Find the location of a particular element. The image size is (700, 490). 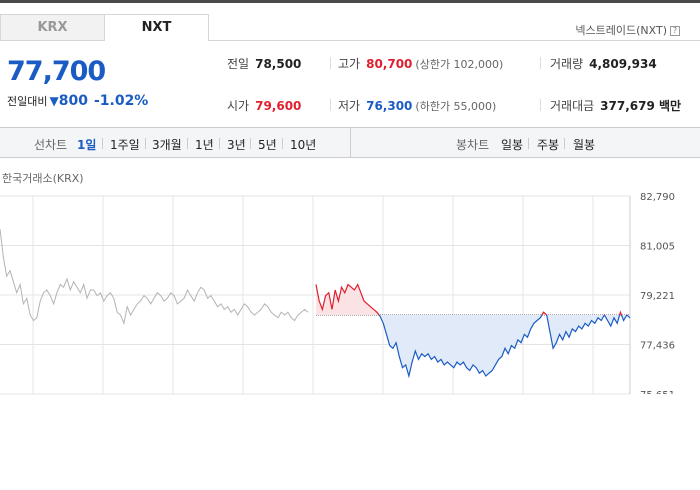

stat-sub: (하한가 55,000) is located at coordinates (456, 106).